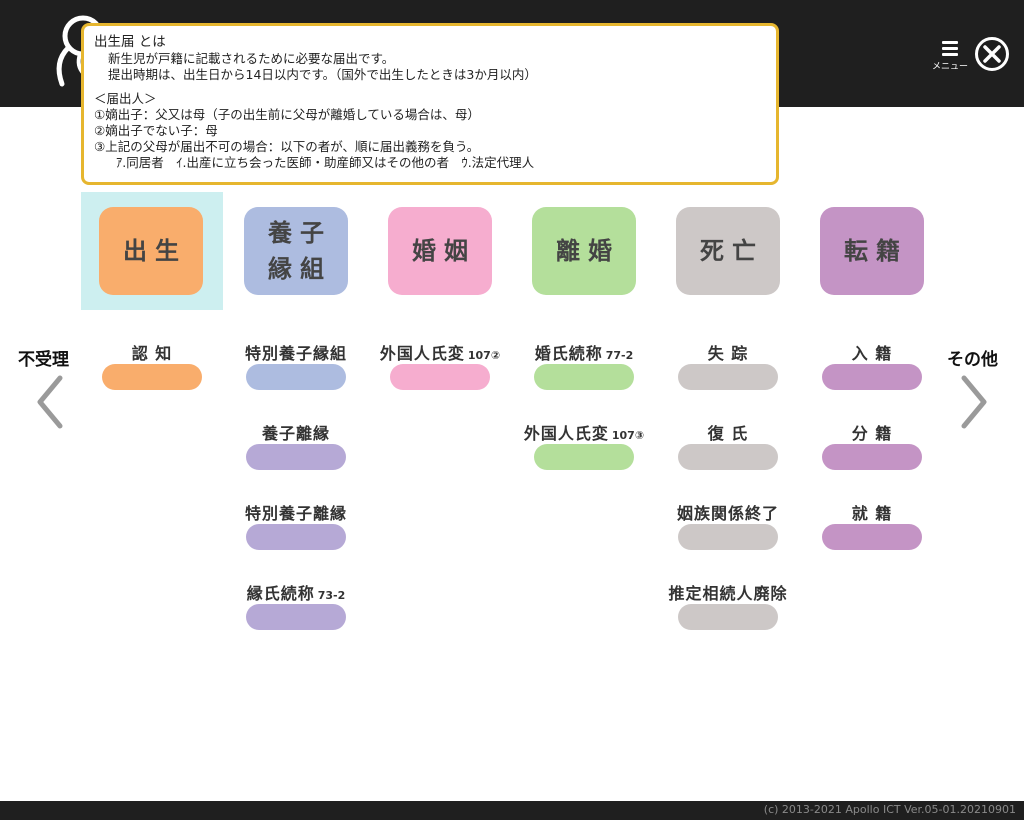  I want to click on sub-button-adoption-surname-continuation, so click(296, 617).